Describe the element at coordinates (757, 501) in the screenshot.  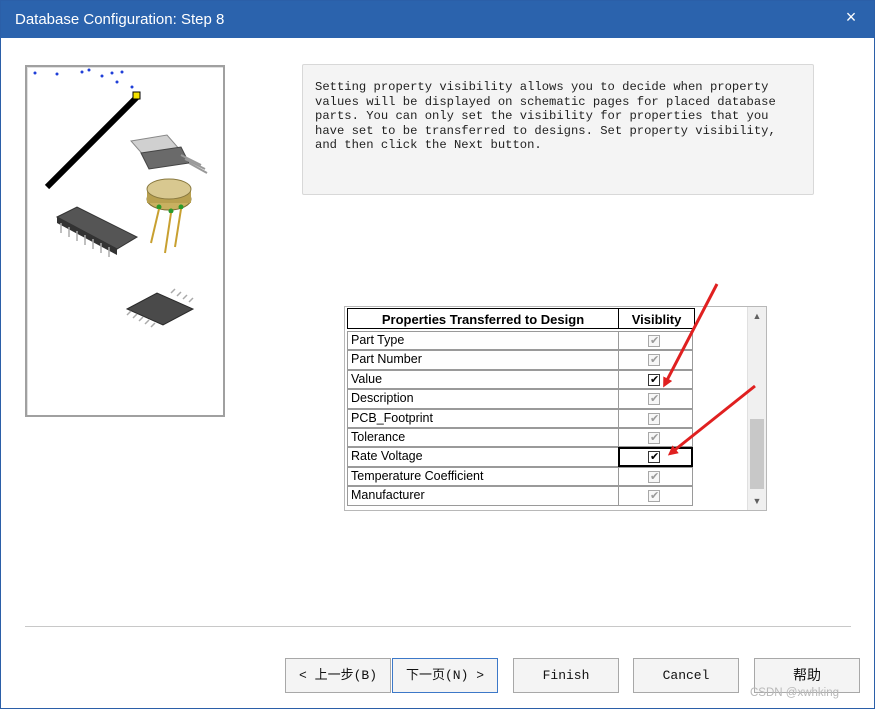
I see `scroll-down-icon: ▼` at that location.